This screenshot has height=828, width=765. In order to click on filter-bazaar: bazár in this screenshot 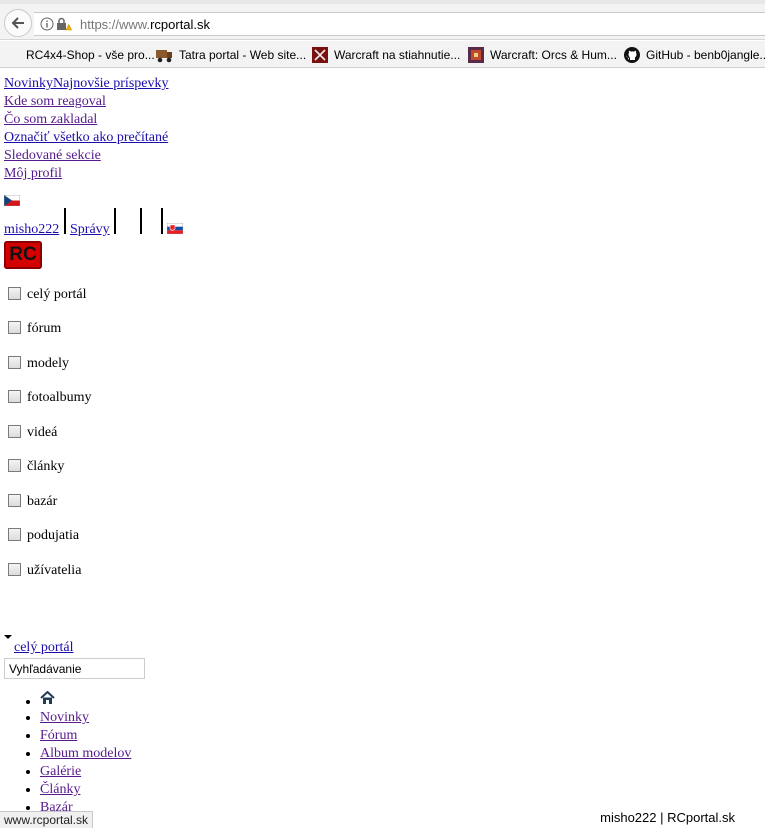, I will do `click(32, 502)`.